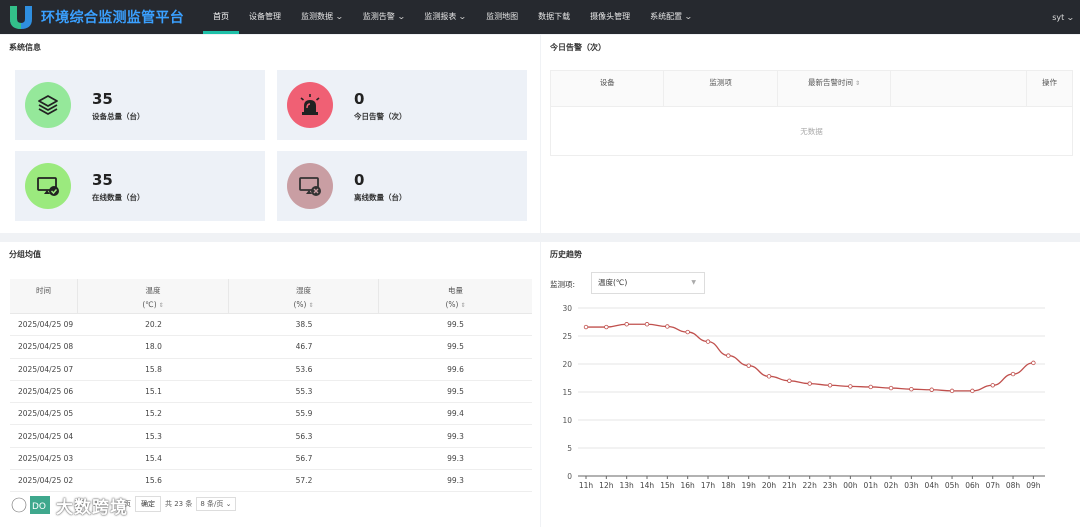 The width and height of the screenshot is (1080, 527). I want to click on nav-item-label: 系统配置, so click(666, 16).